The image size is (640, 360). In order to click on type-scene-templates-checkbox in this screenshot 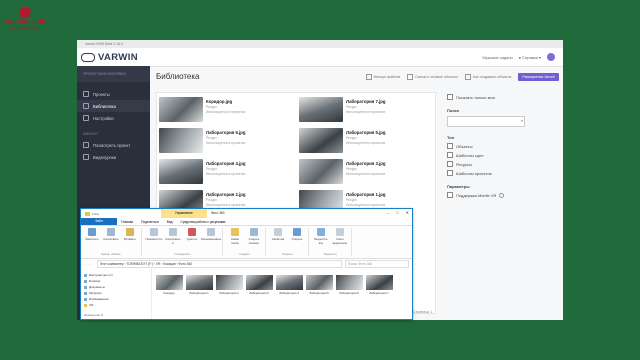, I will do `click(450, 155)`.